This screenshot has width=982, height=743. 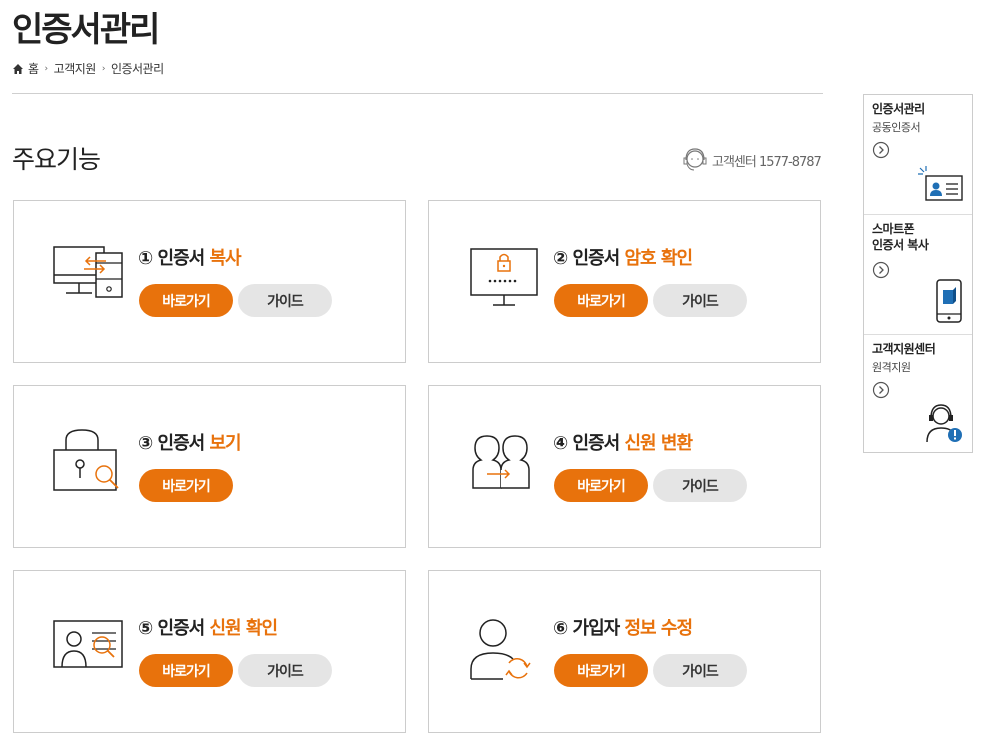 I want to click on card-cert-identity-convert: ④ 인증서 신원 변환 바로가기 가이드, so click(x=624, y=466).